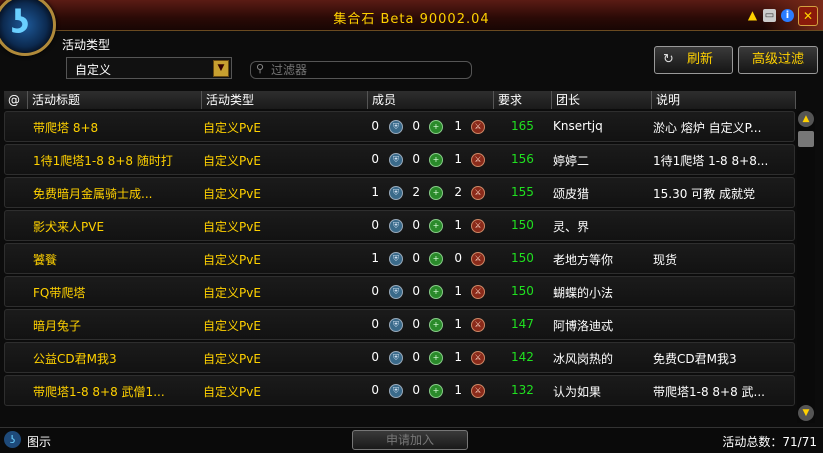 The height and width of the screenshot is (453, 823). What do you see at coordinates (75, 359) in the screenshot?
I see `row-title: 公益CD君M我3` at bounding box center [75, 359].